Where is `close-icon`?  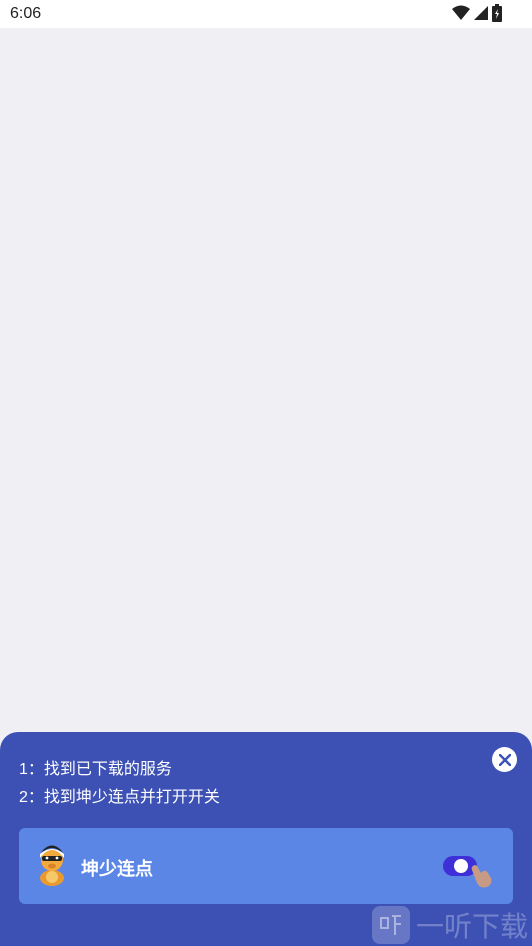
close-icon is located at coordinates (504, 759).